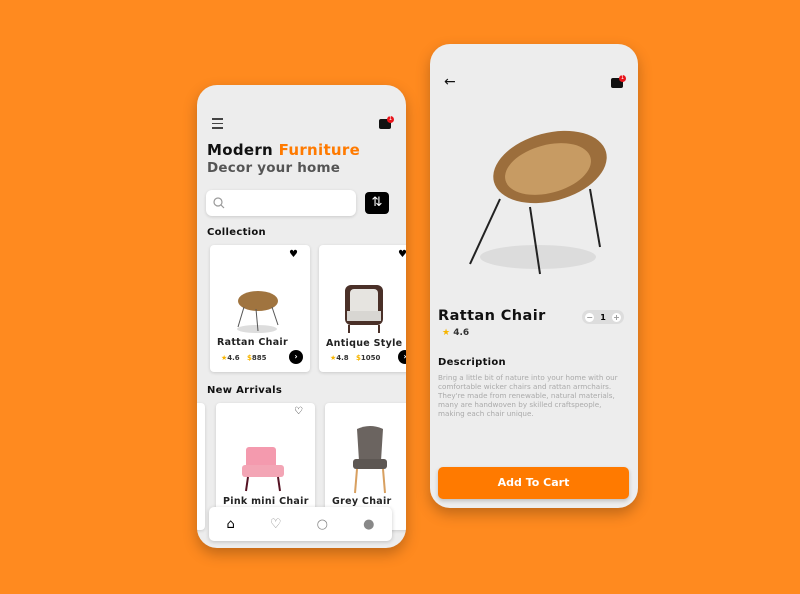 This screenshot has height=594, width=800. What do you see at coordinates (450, 82) in the screenshot?
I see `back-arrow-icon: ←` at bounding box center [450, 82].